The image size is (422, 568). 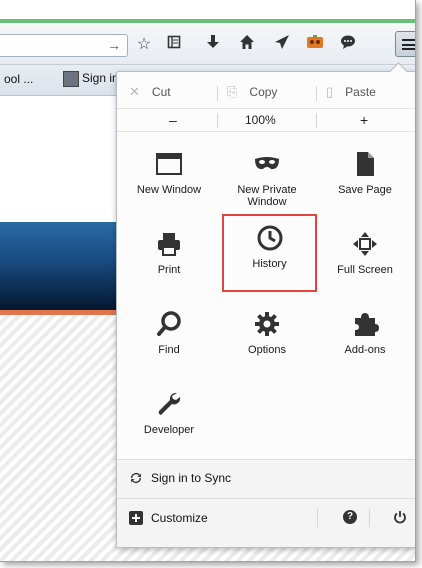 What do you see at coordinates (169, 350) in the screenshot?
I see `tile-label: Find` at bounding box center [169, 350].